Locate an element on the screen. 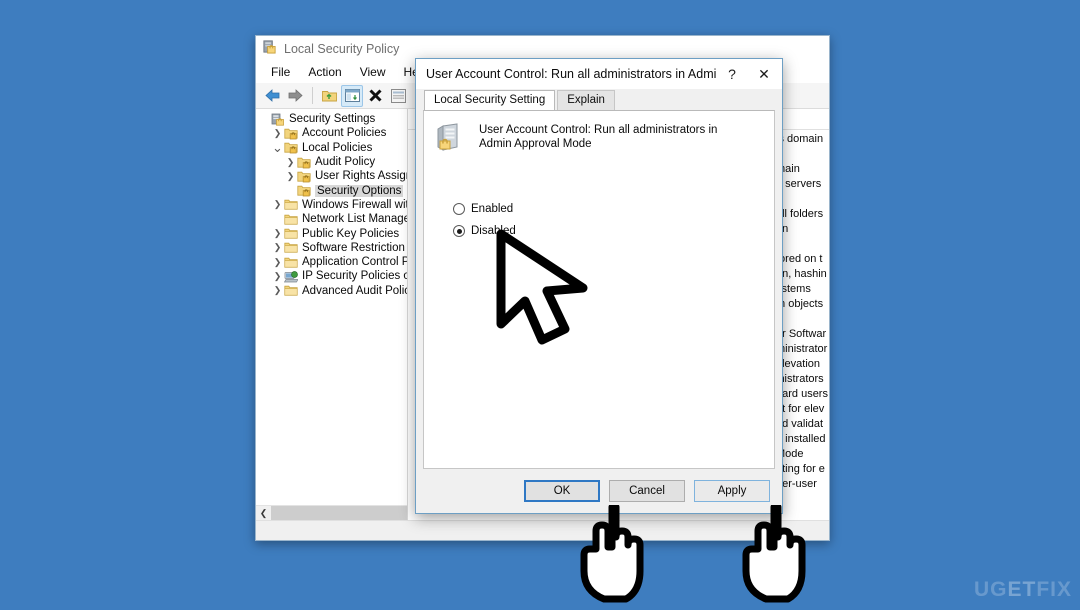 This screenshot has width=1080, height=610. tree-item-label: Advanced Audit Policy Configuration is located at coordinates (354, 290).